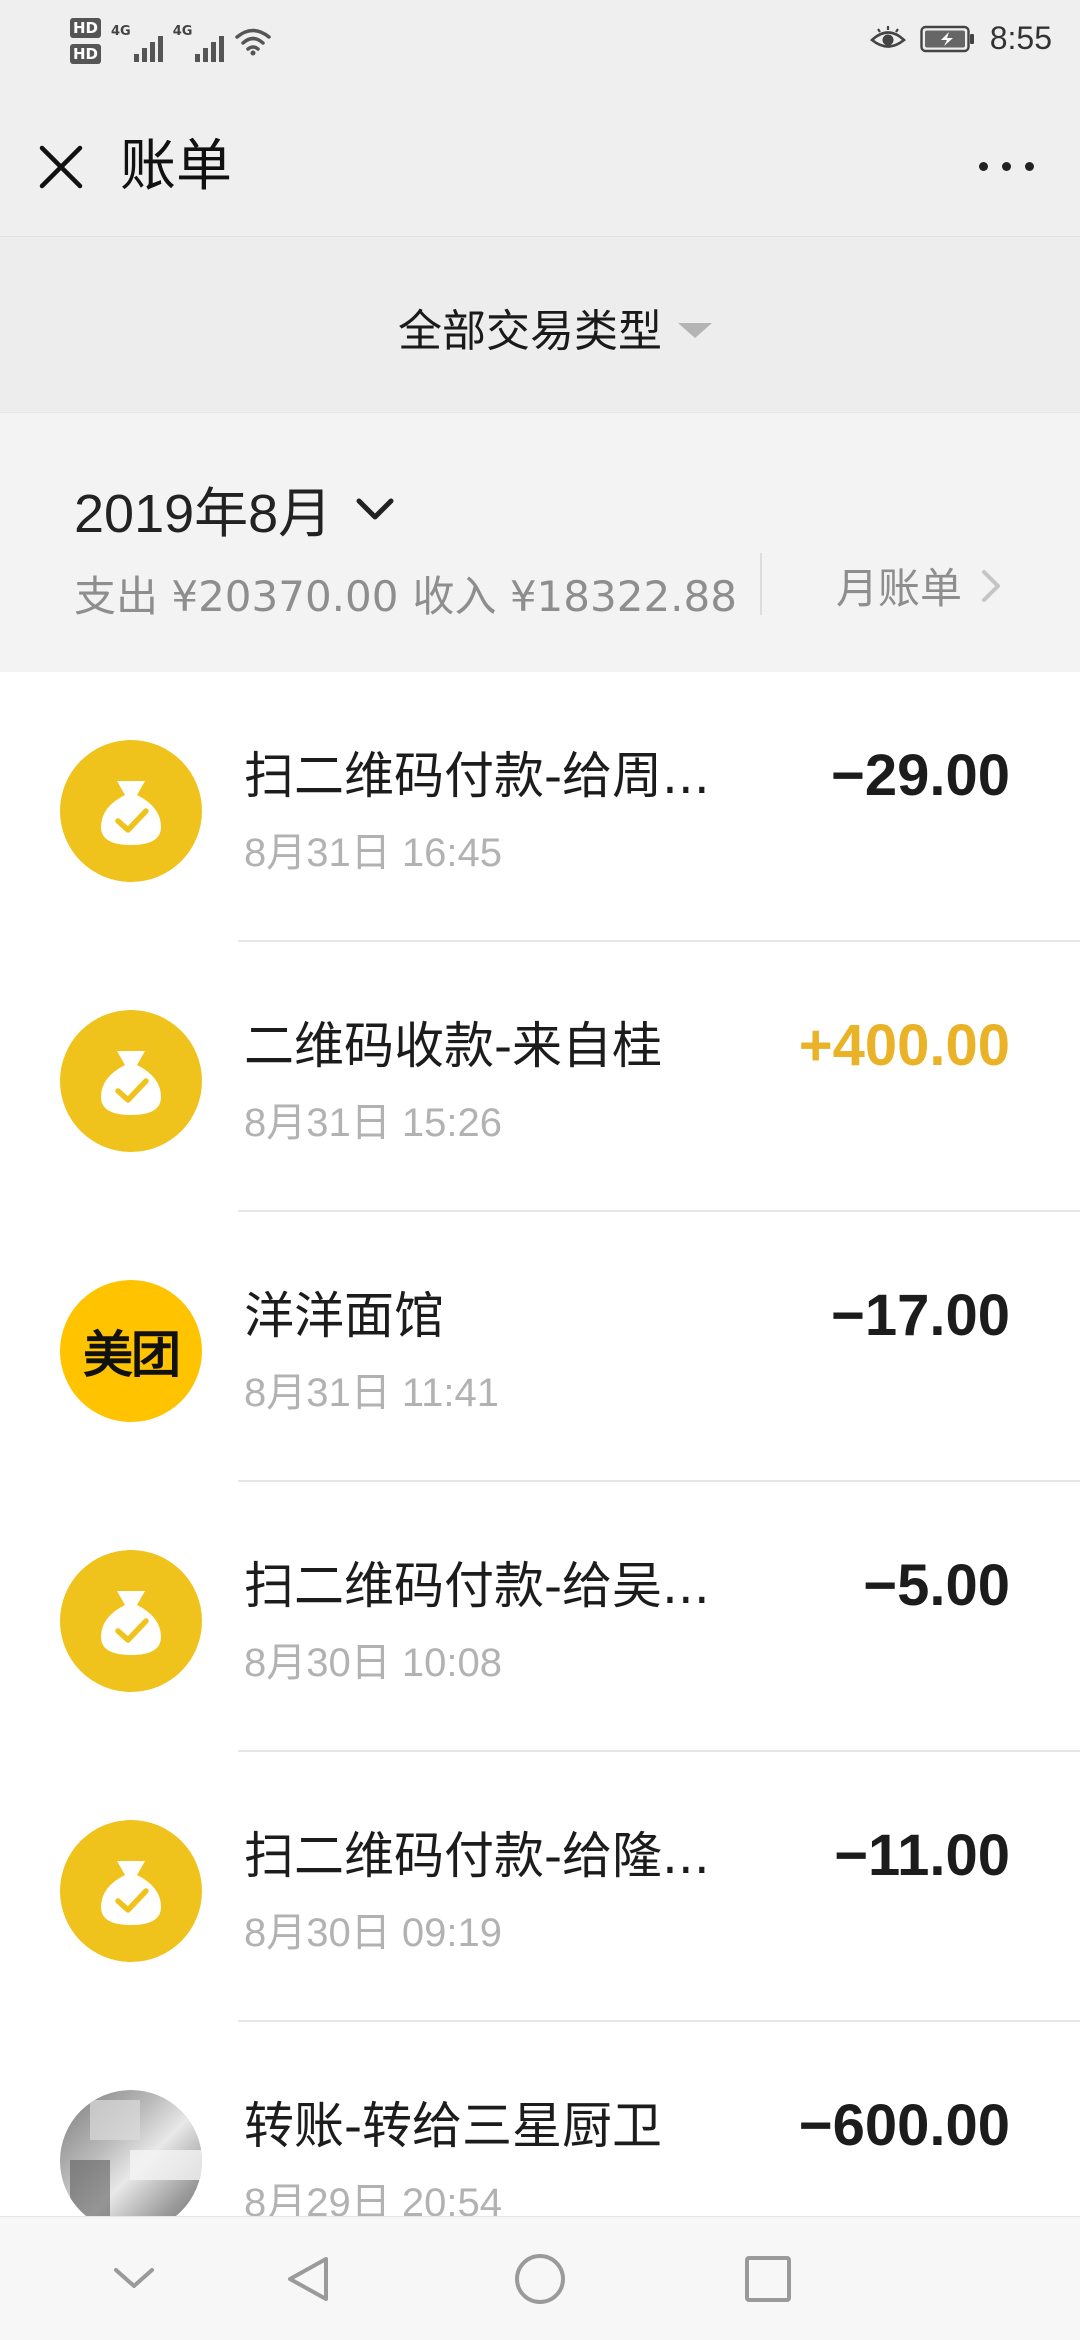  What do you see at coordinates (371, 1393) in the screenshot?
I see `transaction-time: 8月31日 11:41` at bounding box center [371, 1393].